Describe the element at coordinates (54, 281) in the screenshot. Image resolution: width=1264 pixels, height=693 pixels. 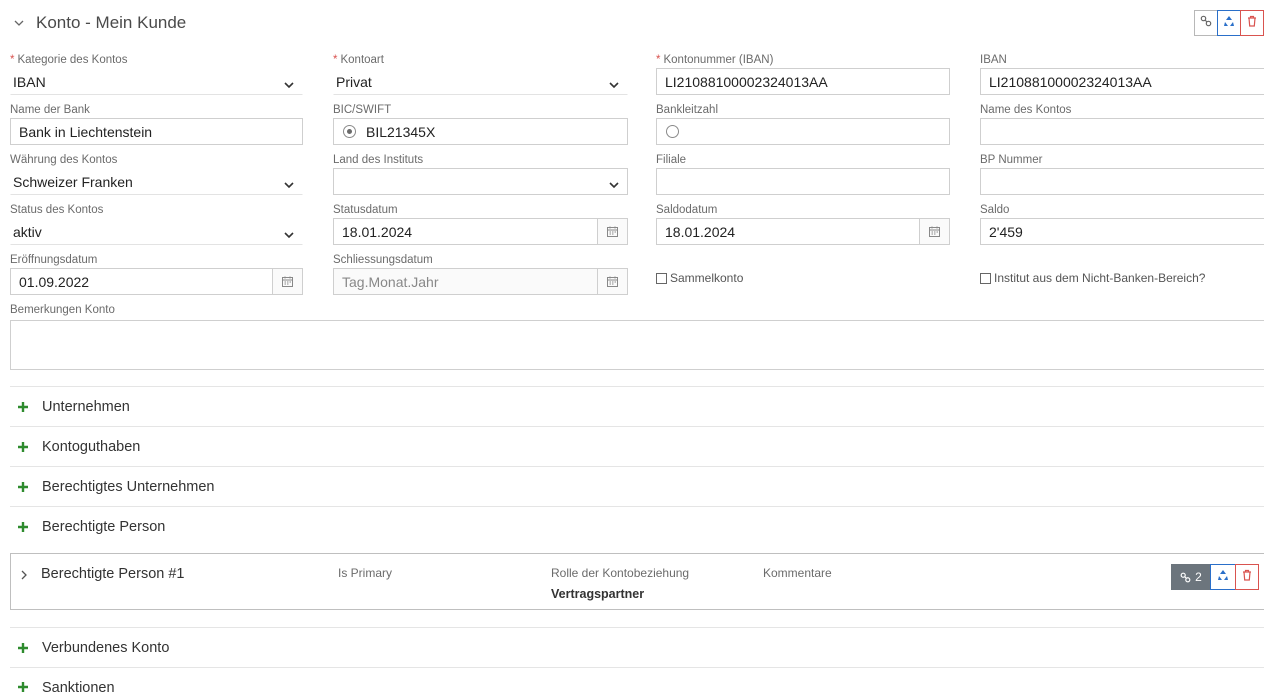
I see `eroeffnung-value: 01.09.2022` at that location.